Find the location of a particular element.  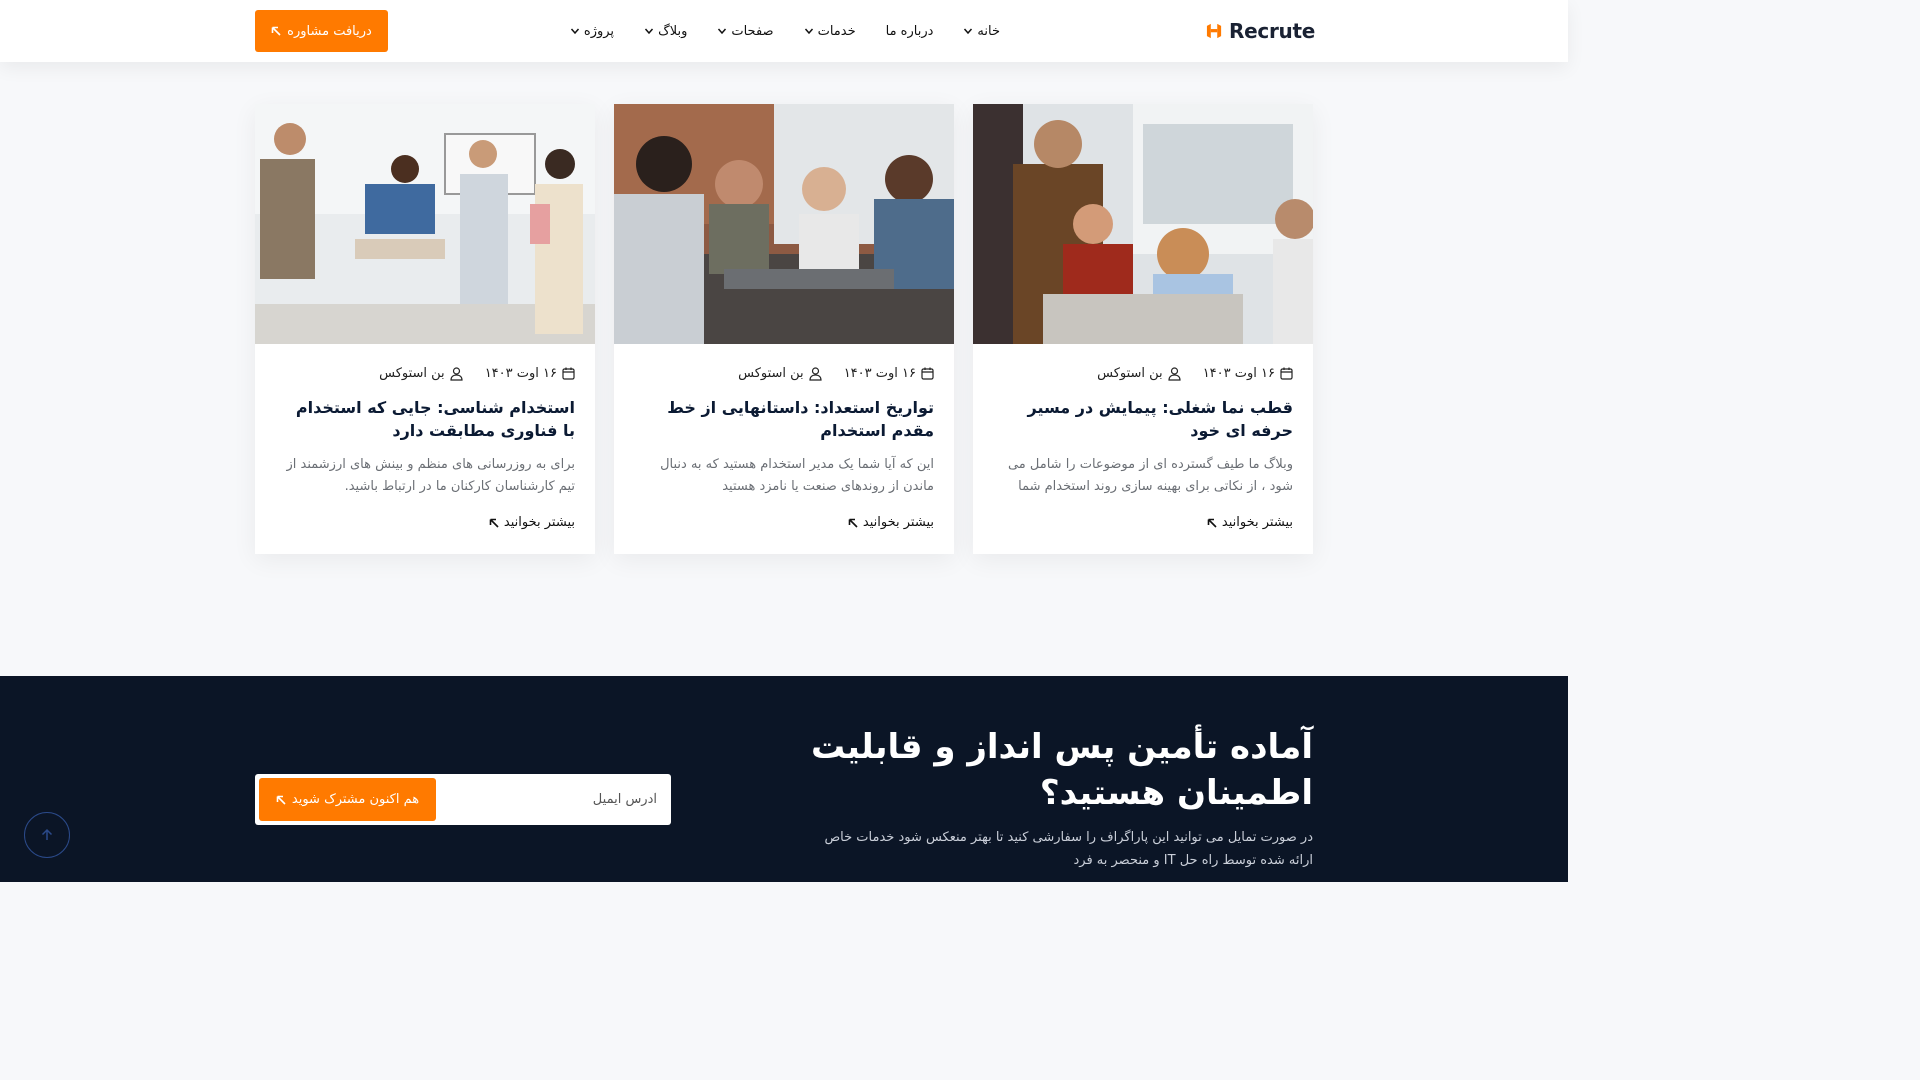

get-consultation-button: دریافت مشاوره is located at coordinates (321, 31).